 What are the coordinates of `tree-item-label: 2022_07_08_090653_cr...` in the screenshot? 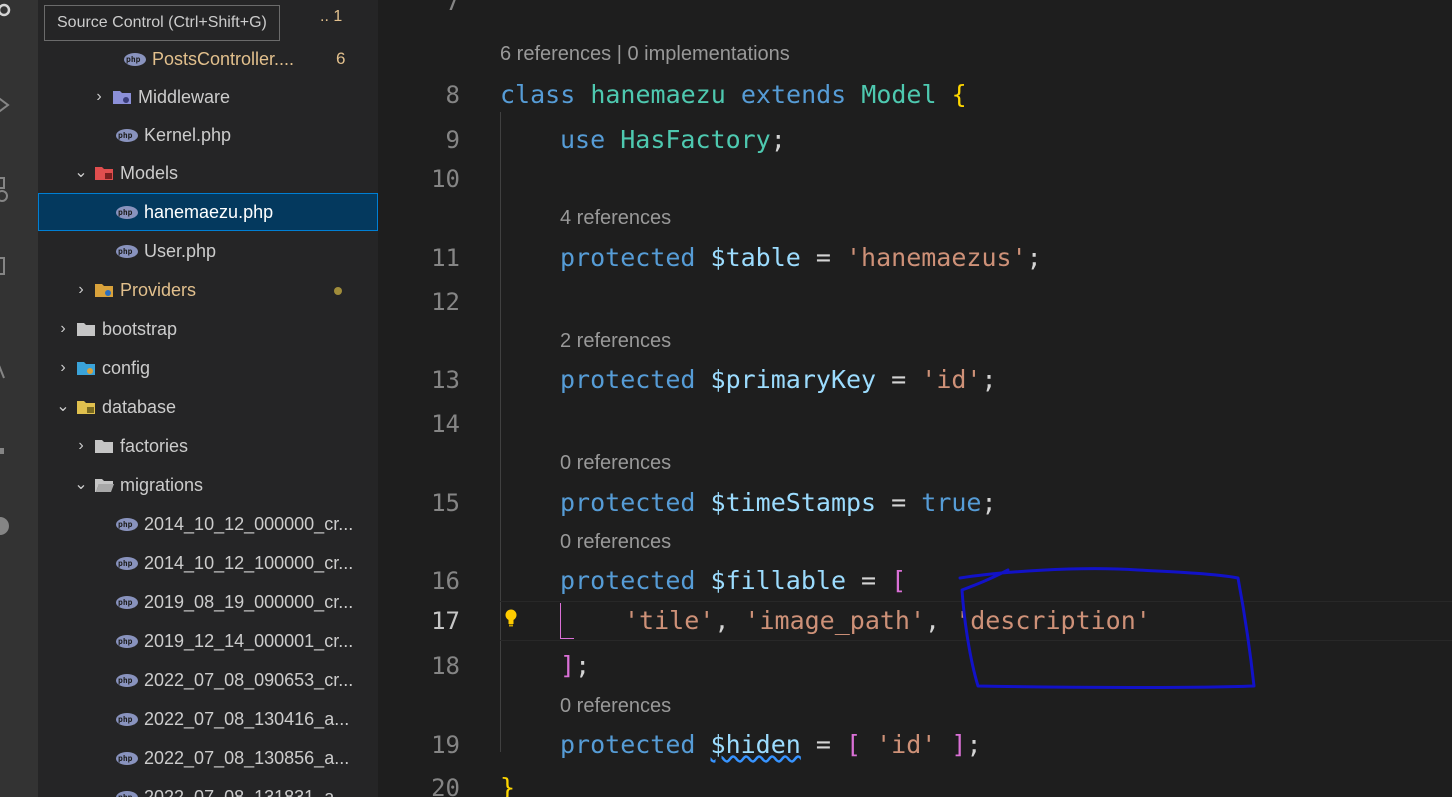 It's located at (249, 680).